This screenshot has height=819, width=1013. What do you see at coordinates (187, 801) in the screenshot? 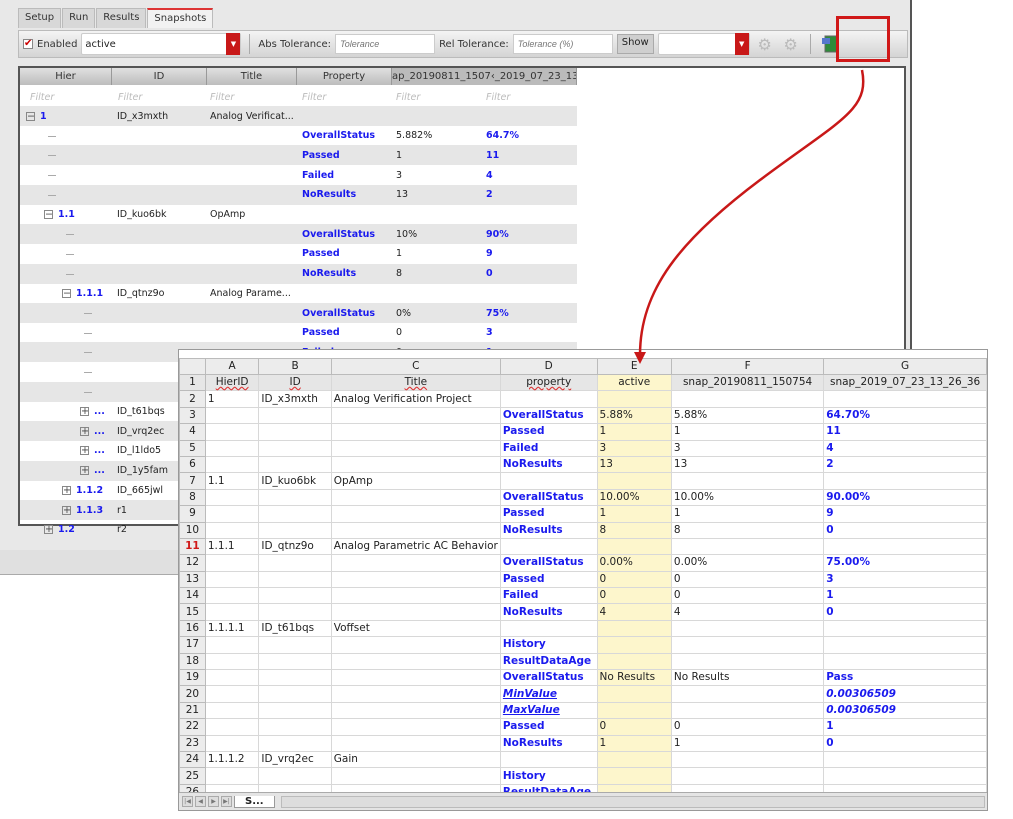
I see `first-sheet-icon: |◀` at bounding box center [187, 801].